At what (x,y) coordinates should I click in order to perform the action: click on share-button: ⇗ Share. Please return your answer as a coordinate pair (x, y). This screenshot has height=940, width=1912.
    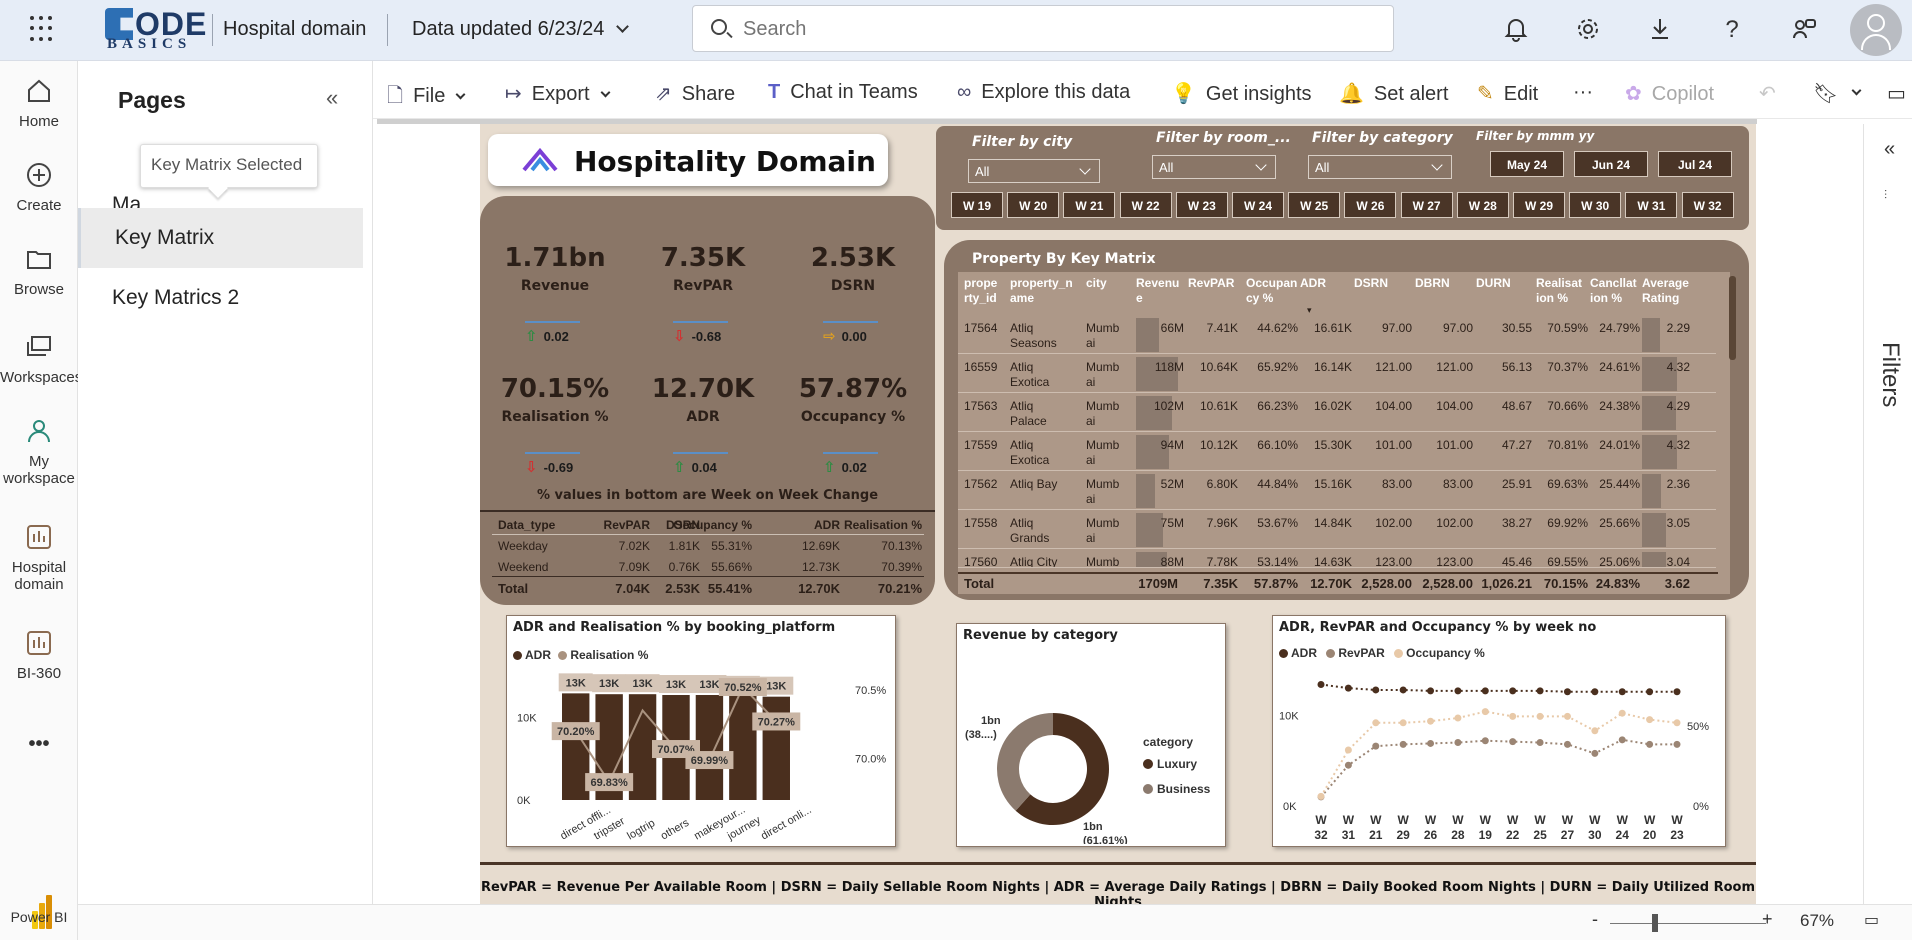
    Looking at the image, I should click on (695, 93).